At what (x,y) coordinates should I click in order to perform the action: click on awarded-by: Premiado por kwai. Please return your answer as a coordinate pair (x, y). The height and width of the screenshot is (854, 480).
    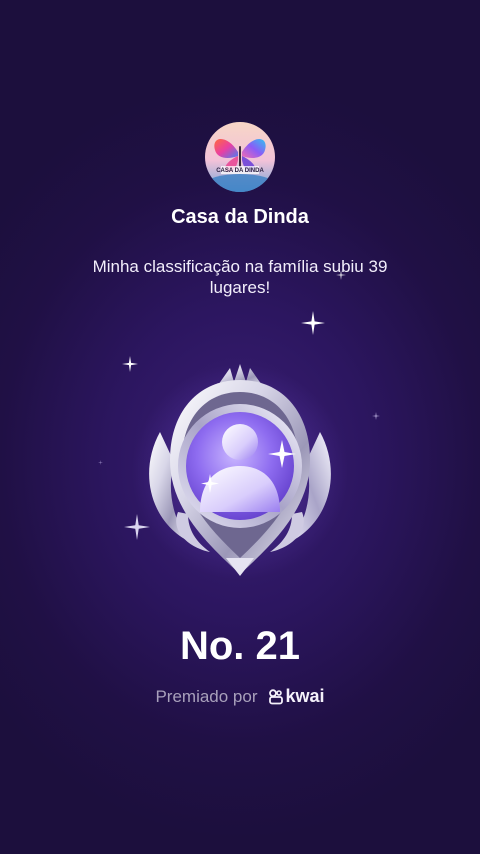
    Looking at the image, I should click on (240, 696).